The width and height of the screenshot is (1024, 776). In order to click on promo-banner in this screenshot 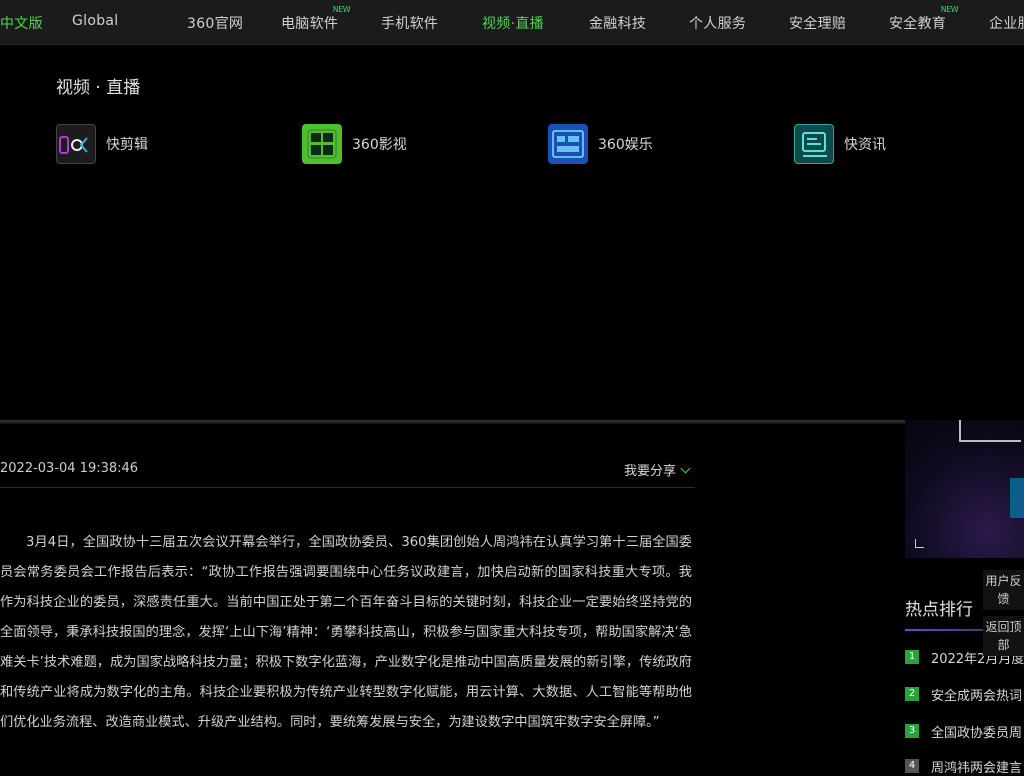, I will do `click(964, 489)`.